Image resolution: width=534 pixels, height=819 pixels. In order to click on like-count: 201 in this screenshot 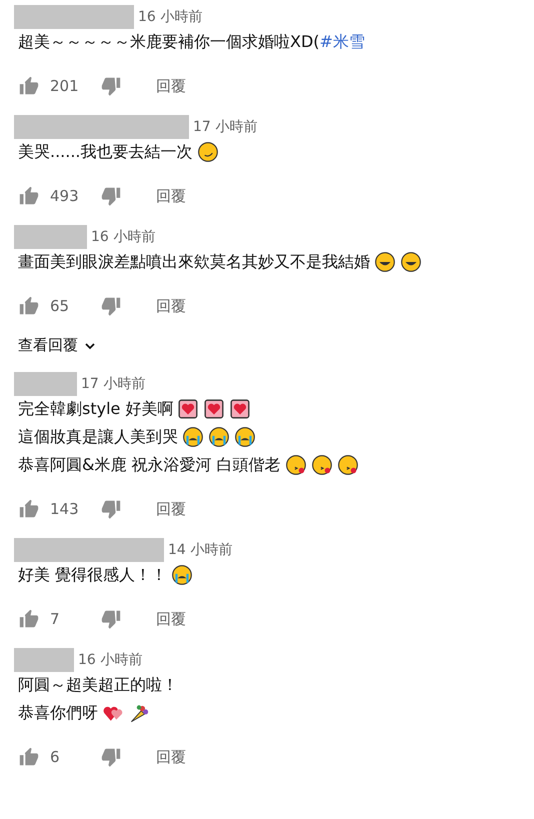, I will do `click(65, 86)`.